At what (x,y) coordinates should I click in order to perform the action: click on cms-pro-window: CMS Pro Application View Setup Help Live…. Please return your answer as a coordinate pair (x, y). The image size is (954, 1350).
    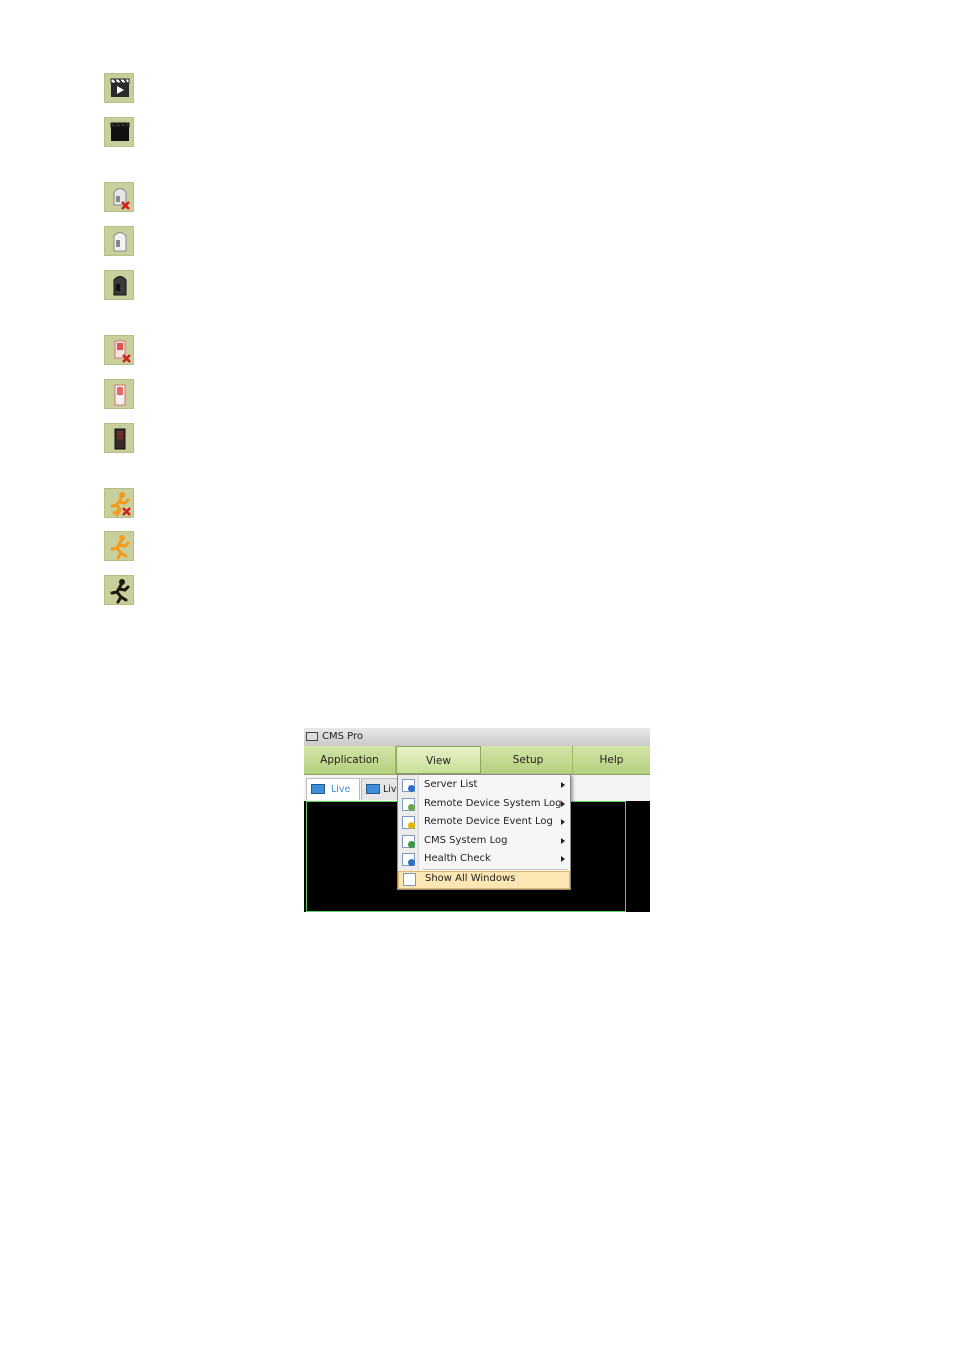
    Looking at the image, I should click on (477, 820).